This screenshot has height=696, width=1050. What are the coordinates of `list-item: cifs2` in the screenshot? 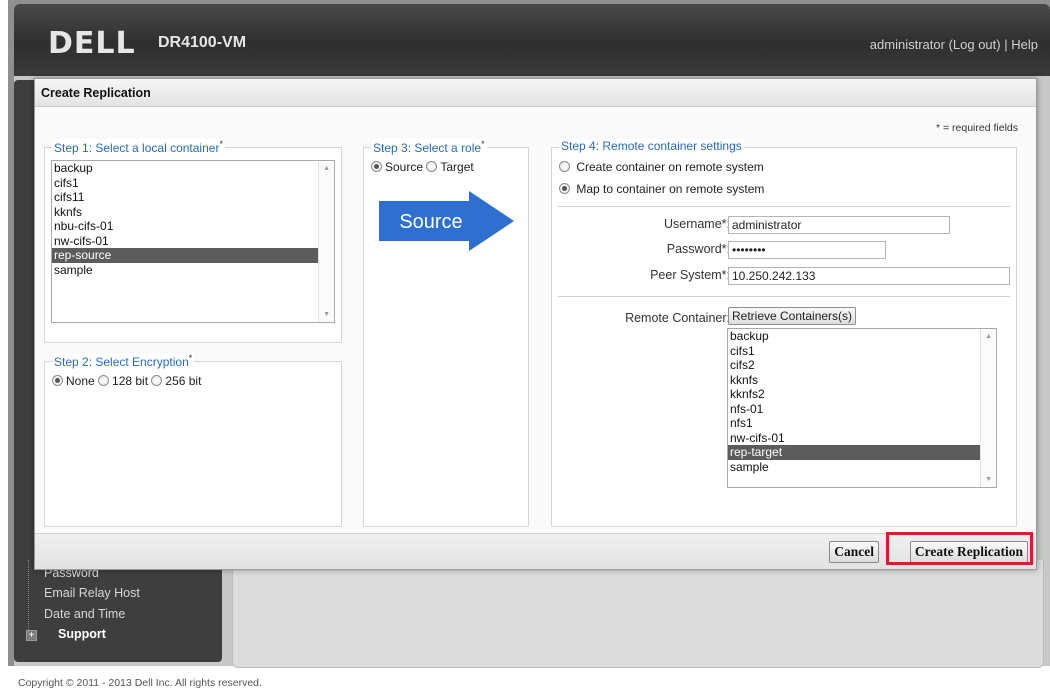 It's located at (862, 365).